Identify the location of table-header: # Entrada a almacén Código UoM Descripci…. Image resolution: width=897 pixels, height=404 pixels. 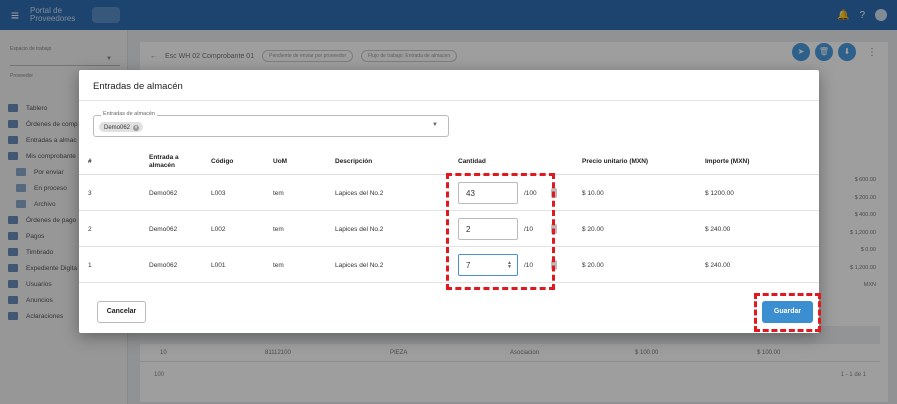
(449, 162).